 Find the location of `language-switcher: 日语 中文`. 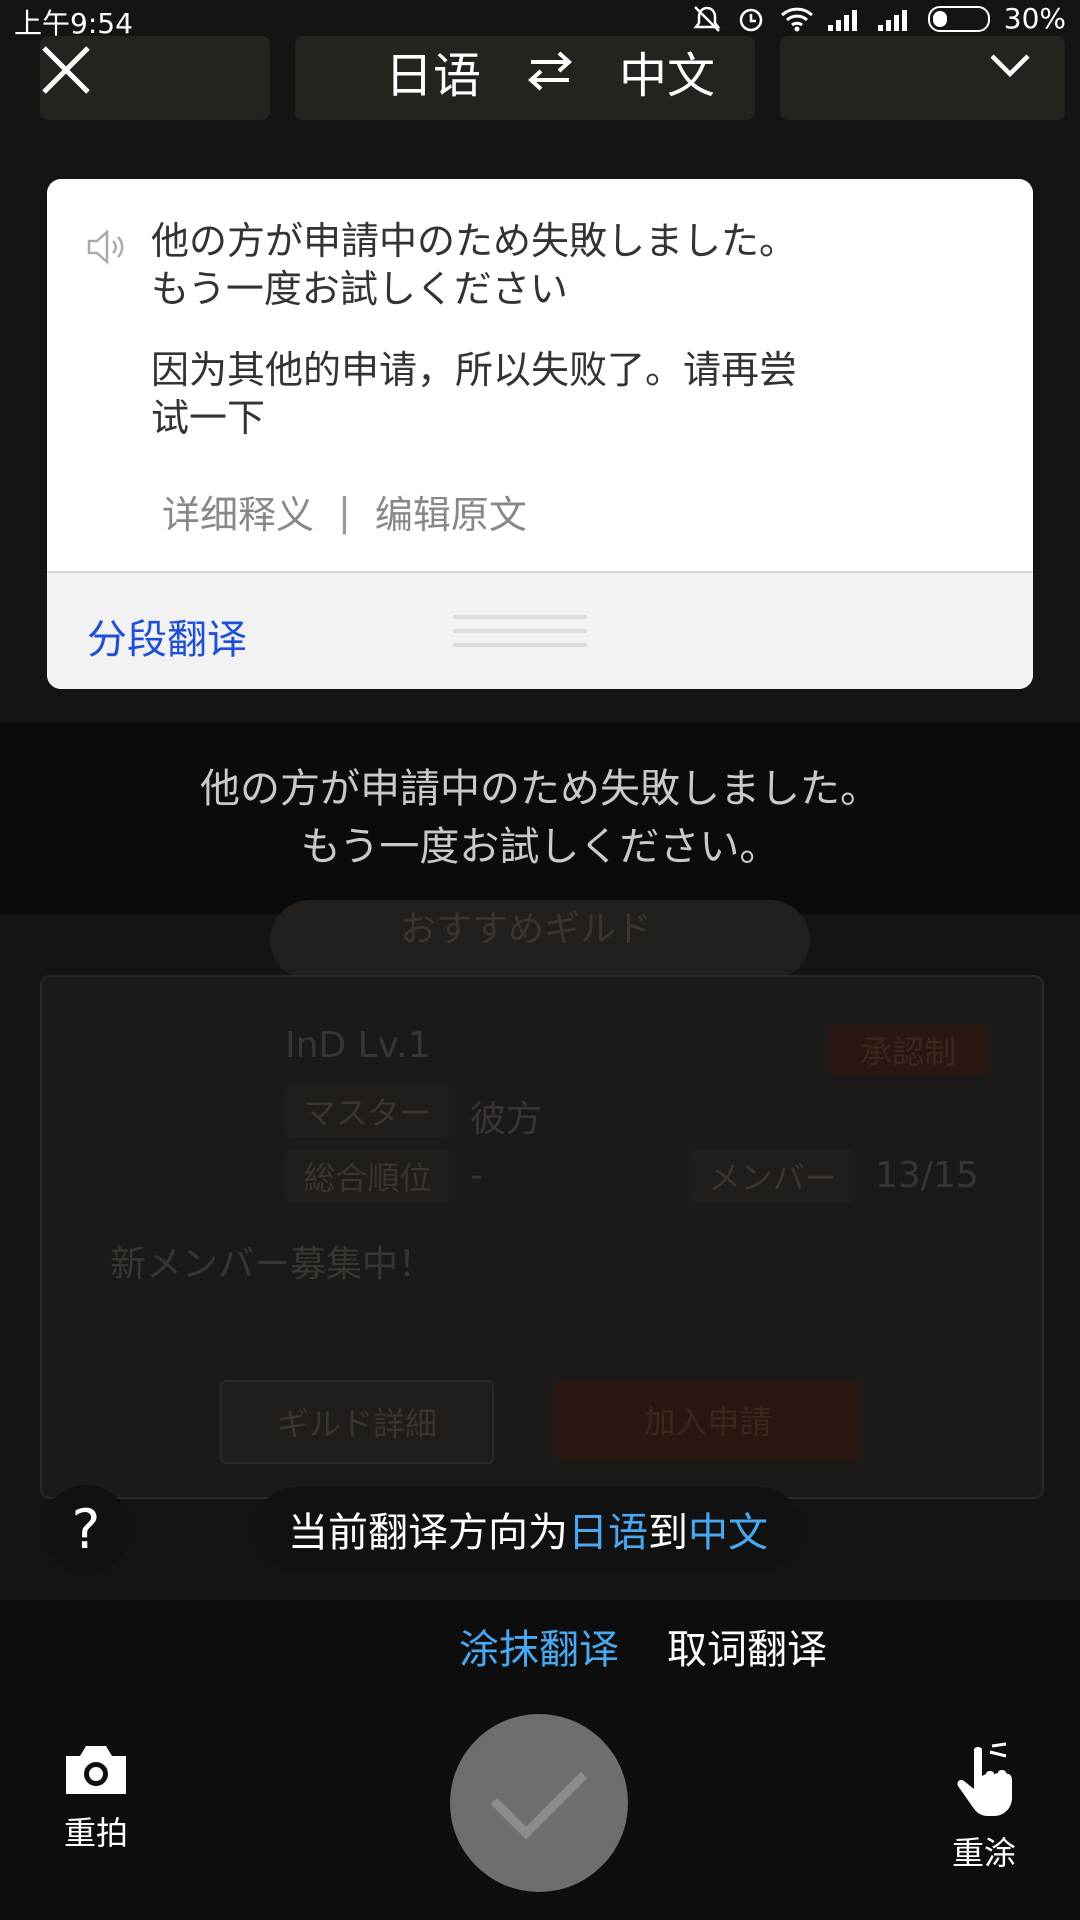

language-switcher: 日语 中文 is located at coordinates (550, 71).